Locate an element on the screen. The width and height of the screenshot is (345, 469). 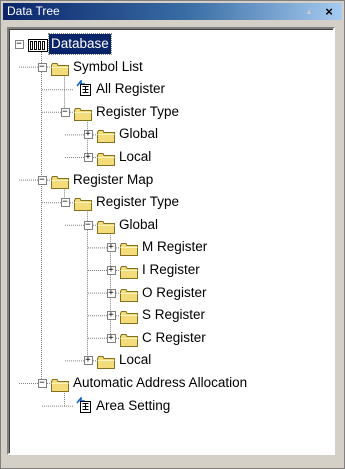
tree-node-label: Symbol List is located at coordinates (108, 67).